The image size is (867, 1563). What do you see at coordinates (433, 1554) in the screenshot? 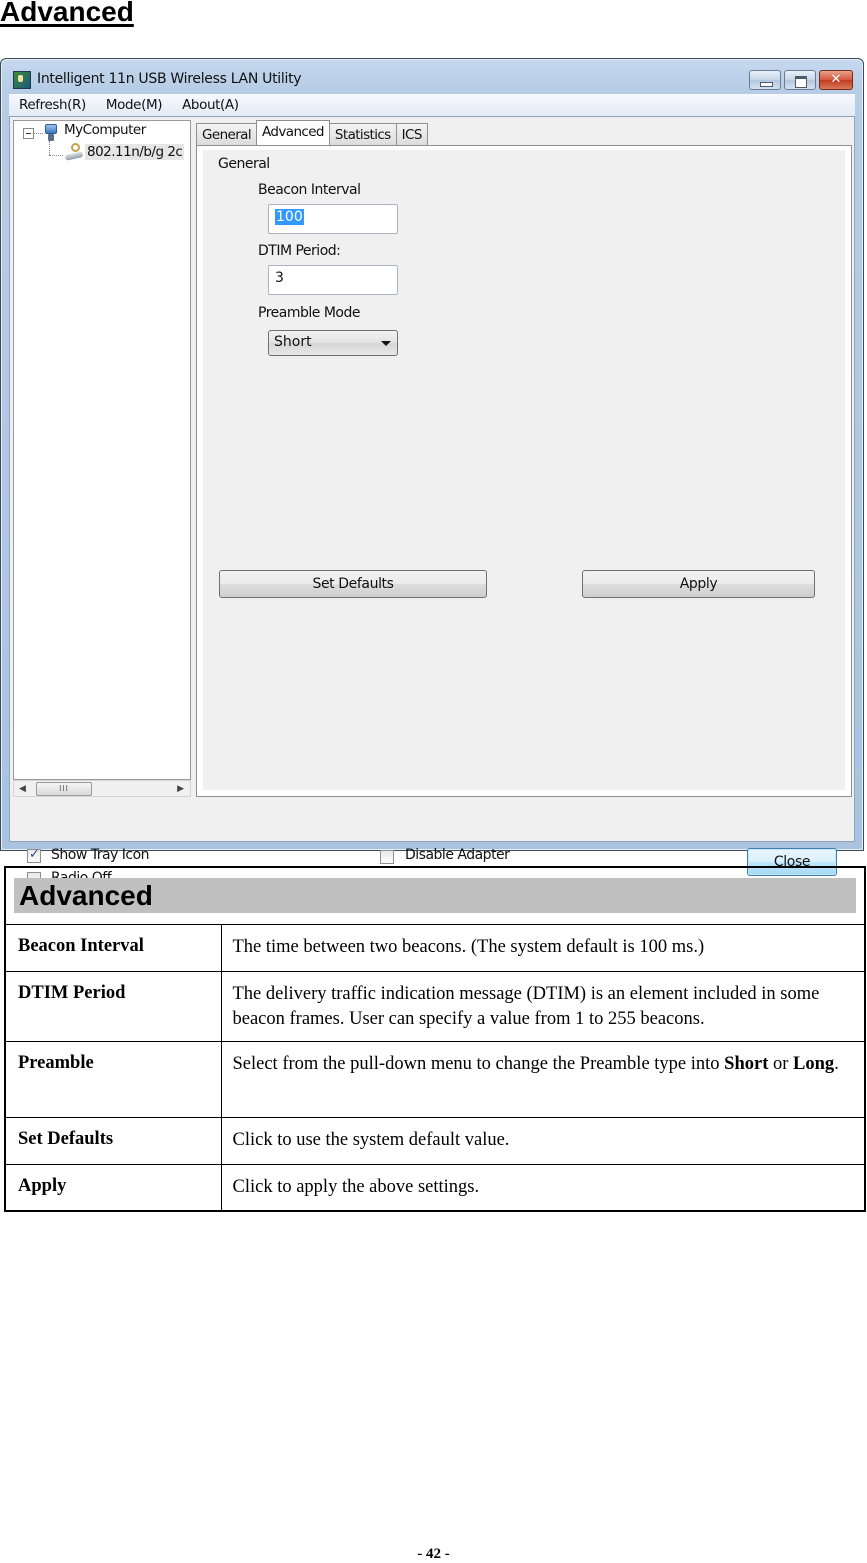
I see `page-number: - 42 -` at bounding box center [433, 1554].